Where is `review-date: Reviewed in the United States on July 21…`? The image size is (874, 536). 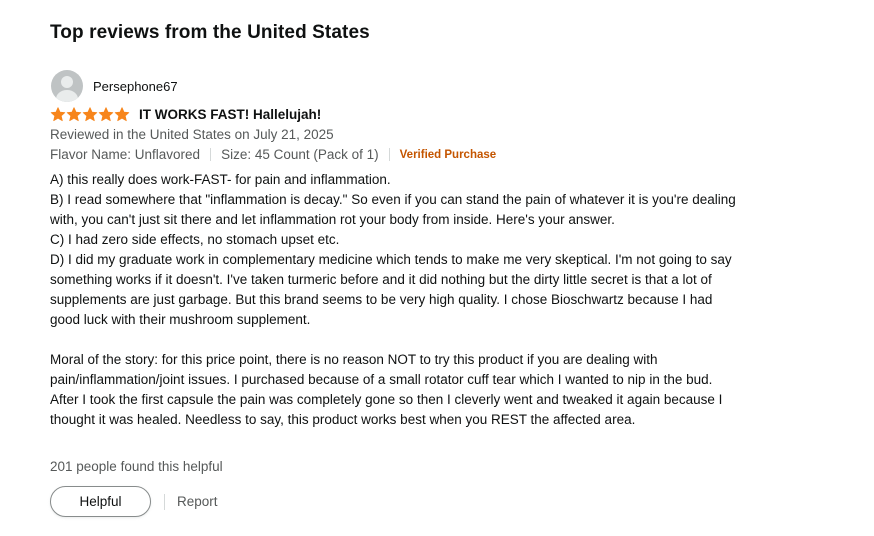 review-date: Reviewed in the United States on July 21… is located at coordinates (192, 134).